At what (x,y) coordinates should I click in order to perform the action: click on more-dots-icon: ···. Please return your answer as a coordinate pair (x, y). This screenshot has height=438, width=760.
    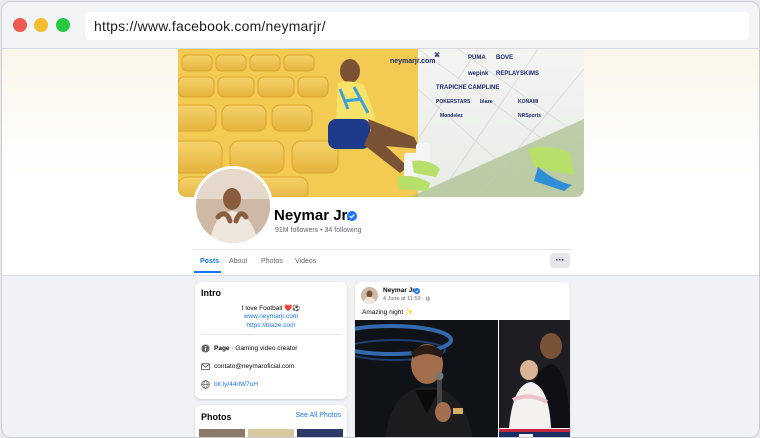
    Looking at the image, I should click on (560, 260).